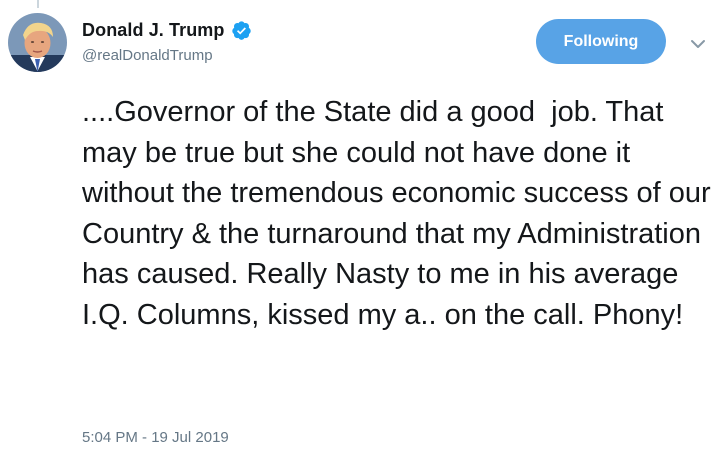 The height and width of the screenshot is (457, 728). I want to click on following-button: Following, so click(601, 41).